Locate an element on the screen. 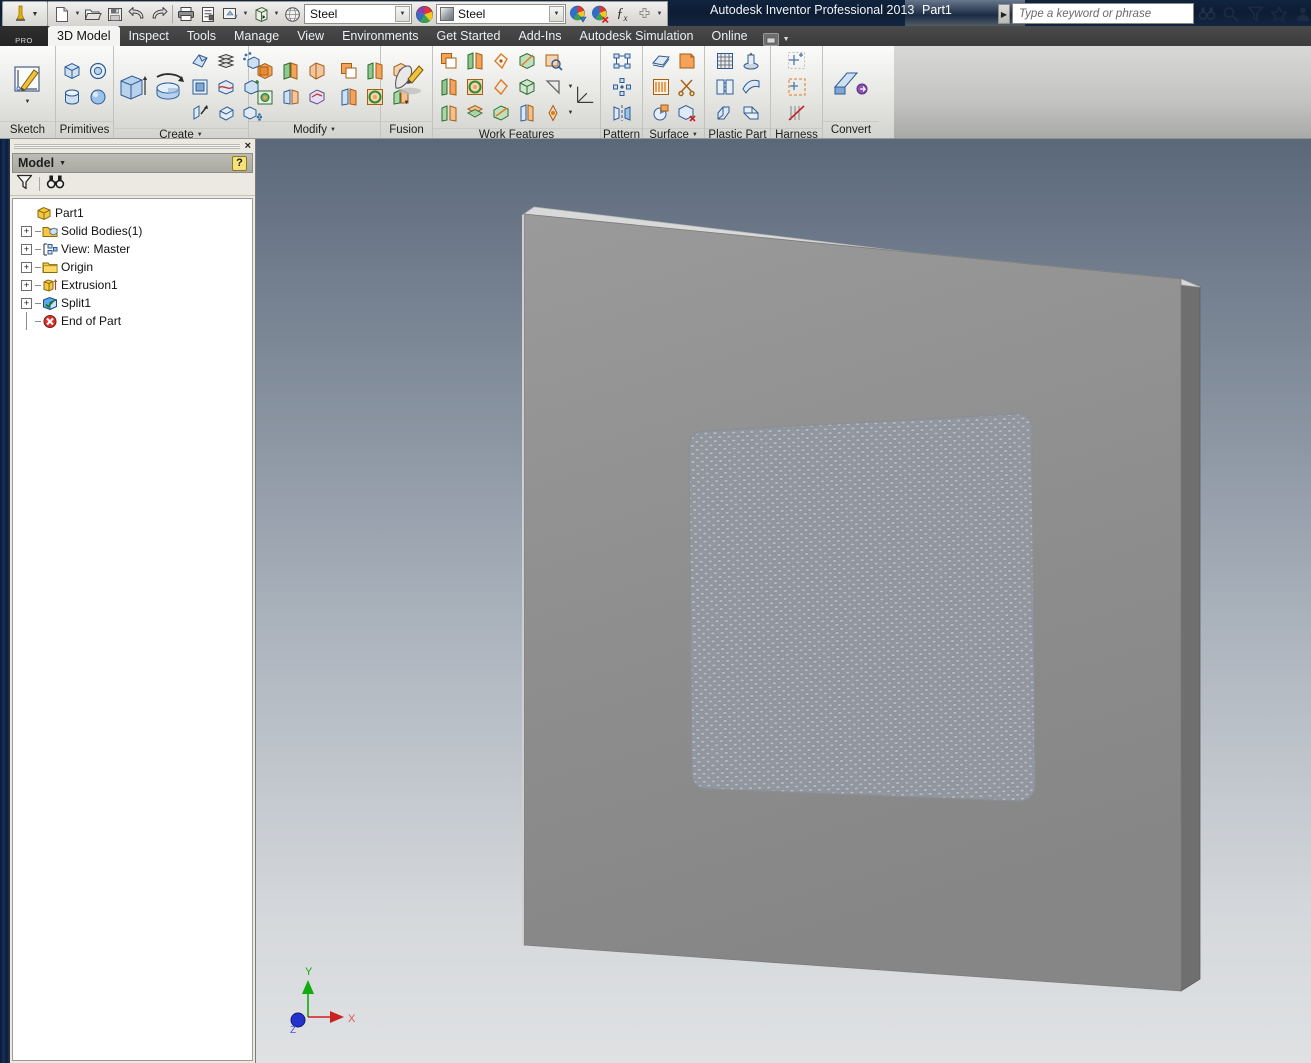 This screenshot has width=1311, height=1063. qat-overflow-button: ▼ is located at coordinates (659, 14).